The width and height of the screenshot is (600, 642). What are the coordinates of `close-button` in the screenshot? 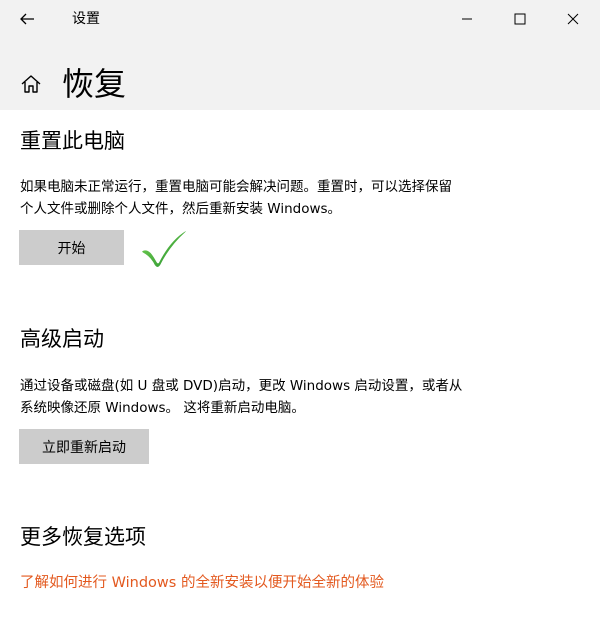 It's located at (573, 19).